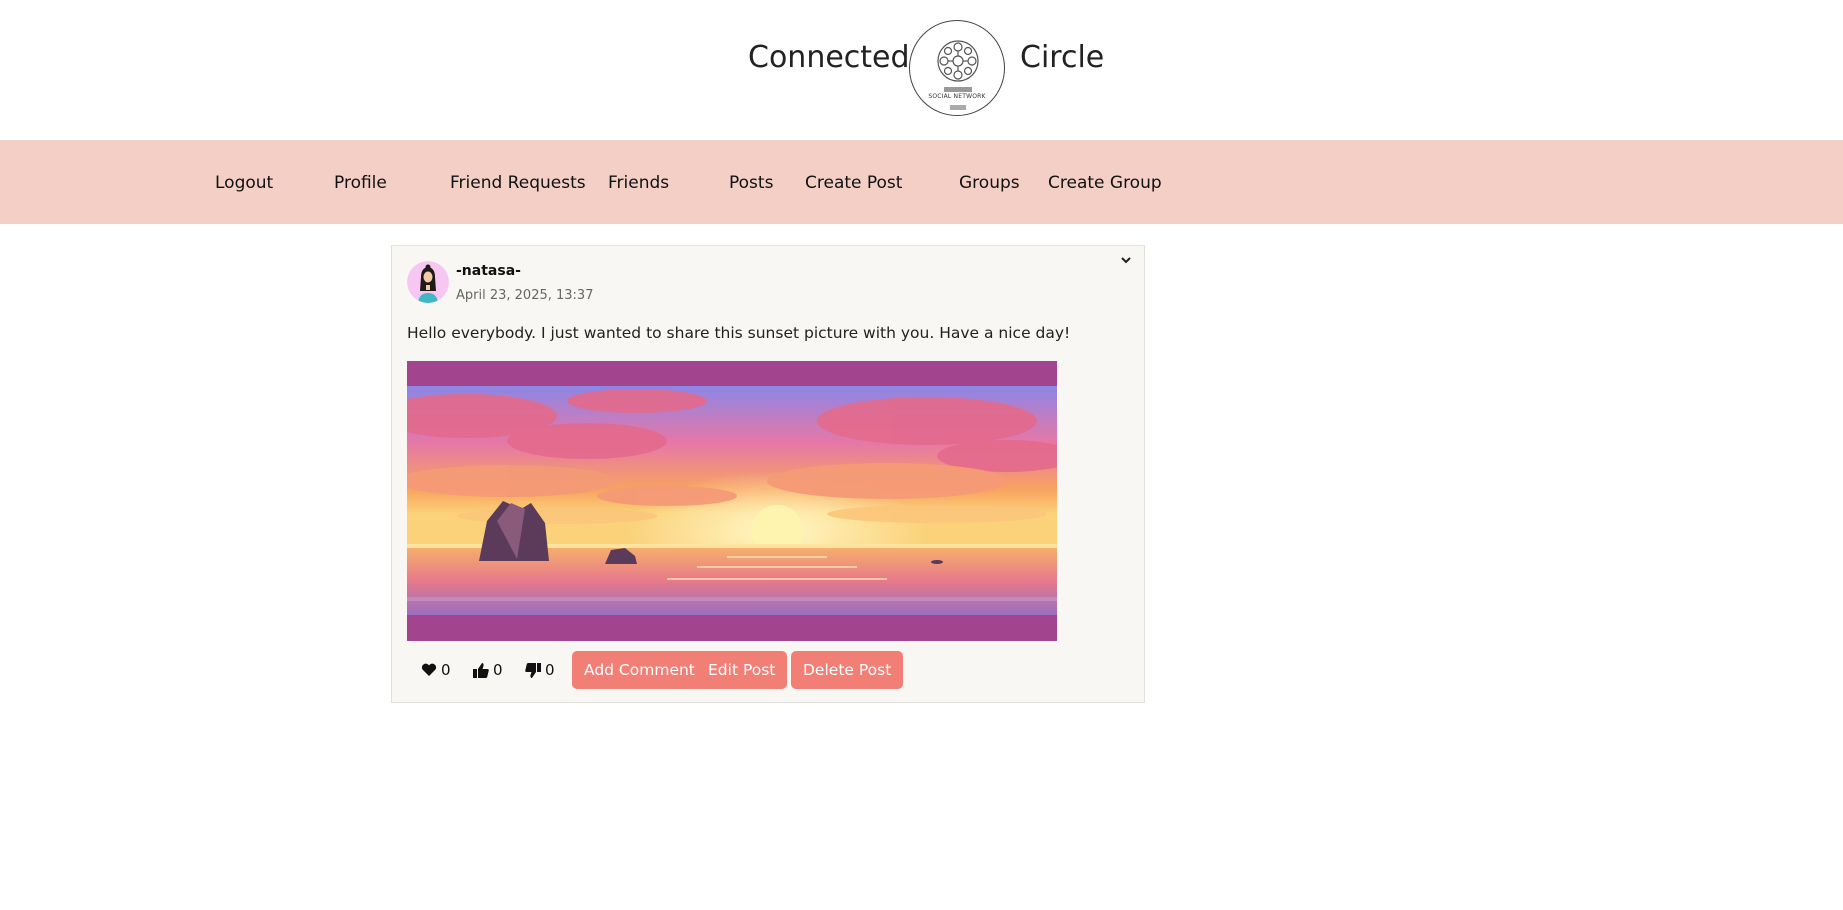 Image resolution: width=1843 pixels, height=910 pixels. Describe the element at coordinates (638, 183) in the screenshot. I see `nav-friends: Friends` at that location.